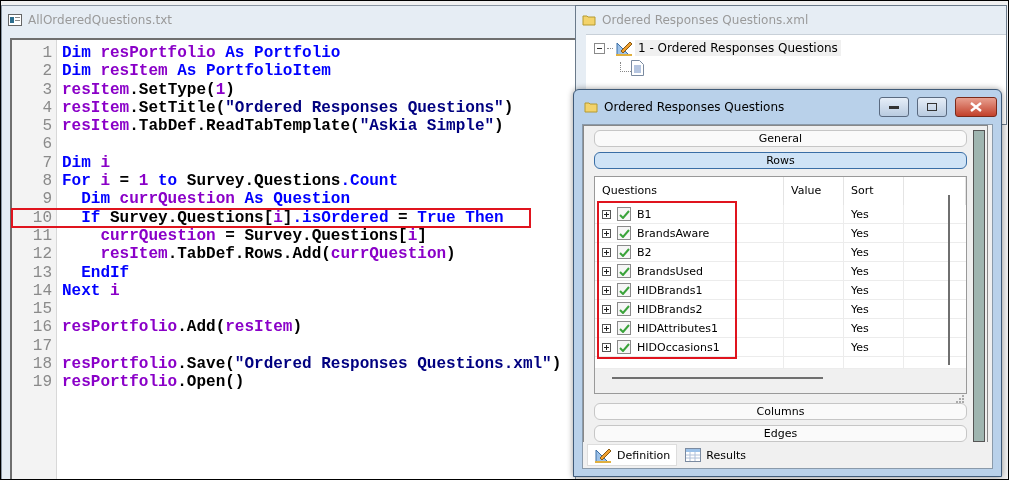 The width and height of the screenshot is (1009, 480). Describe the element at coordinates (599, 48) in the screenshot. I see `collapse-toggle` at that location.